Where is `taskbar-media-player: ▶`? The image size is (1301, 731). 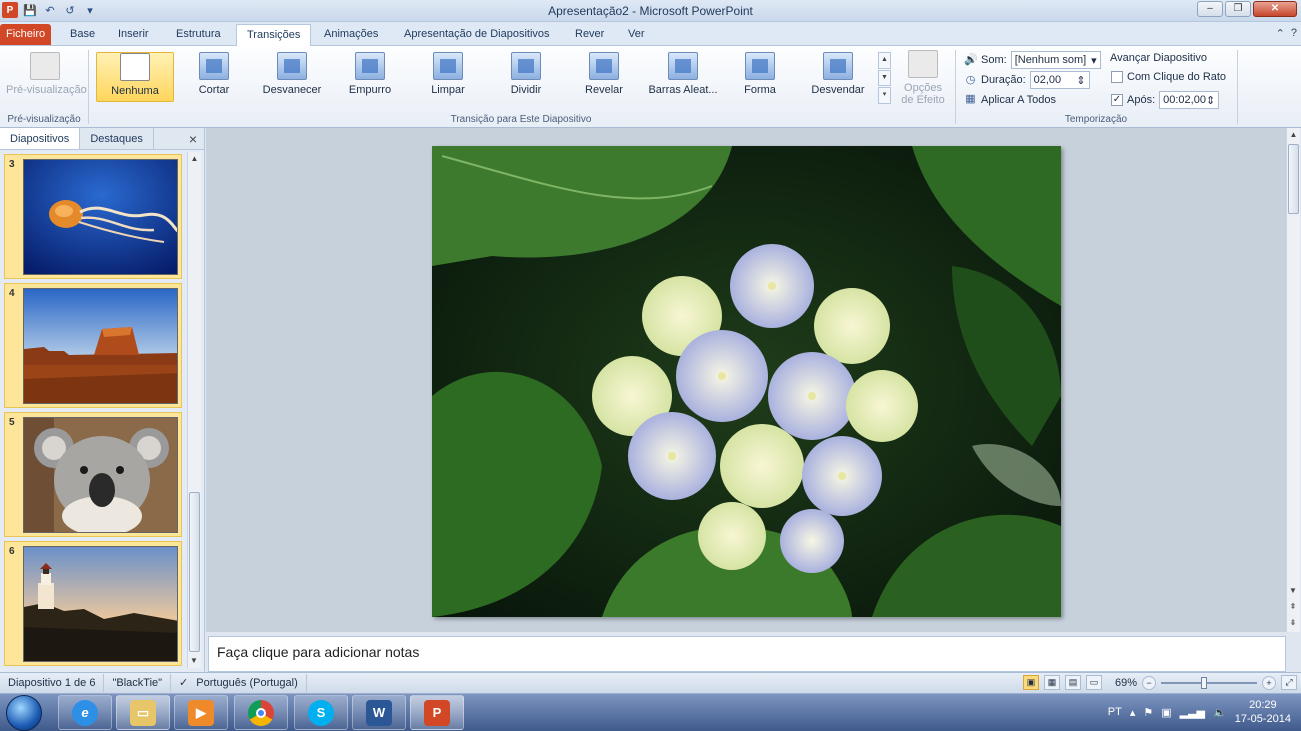
taskbar-media-player: ▶ is located at coordinates (201, 712).